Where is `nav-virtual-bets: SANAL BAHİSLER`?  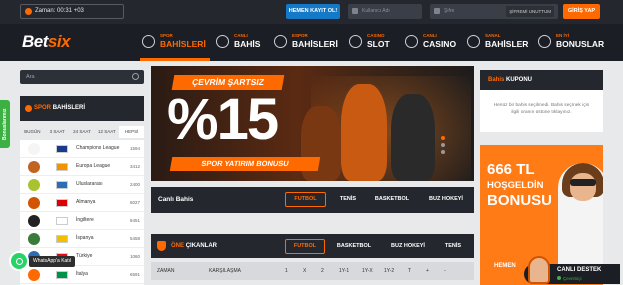 nav-virtual-bets: SANAL BAHİSLER is located at coordinates (499, 43).